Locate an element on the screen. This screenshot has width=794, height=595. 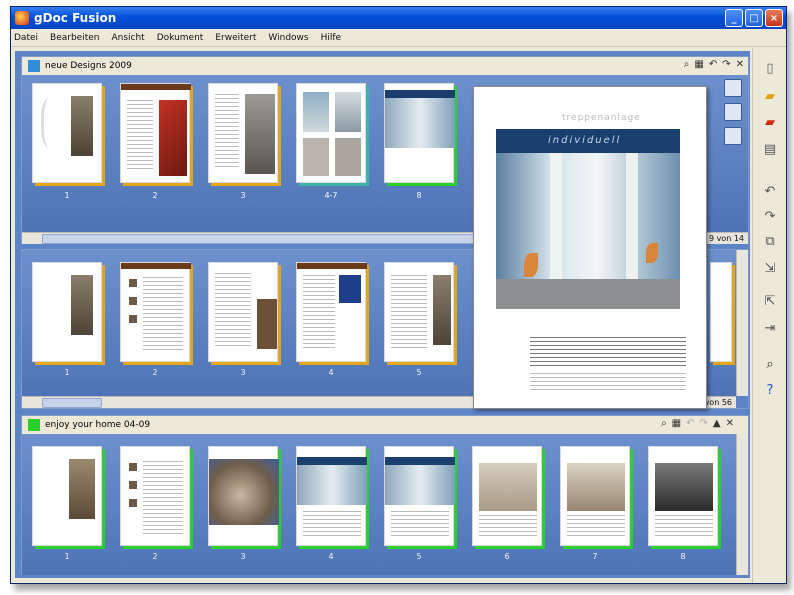
print-icon: ▤ is located at coordinates (770, 149).